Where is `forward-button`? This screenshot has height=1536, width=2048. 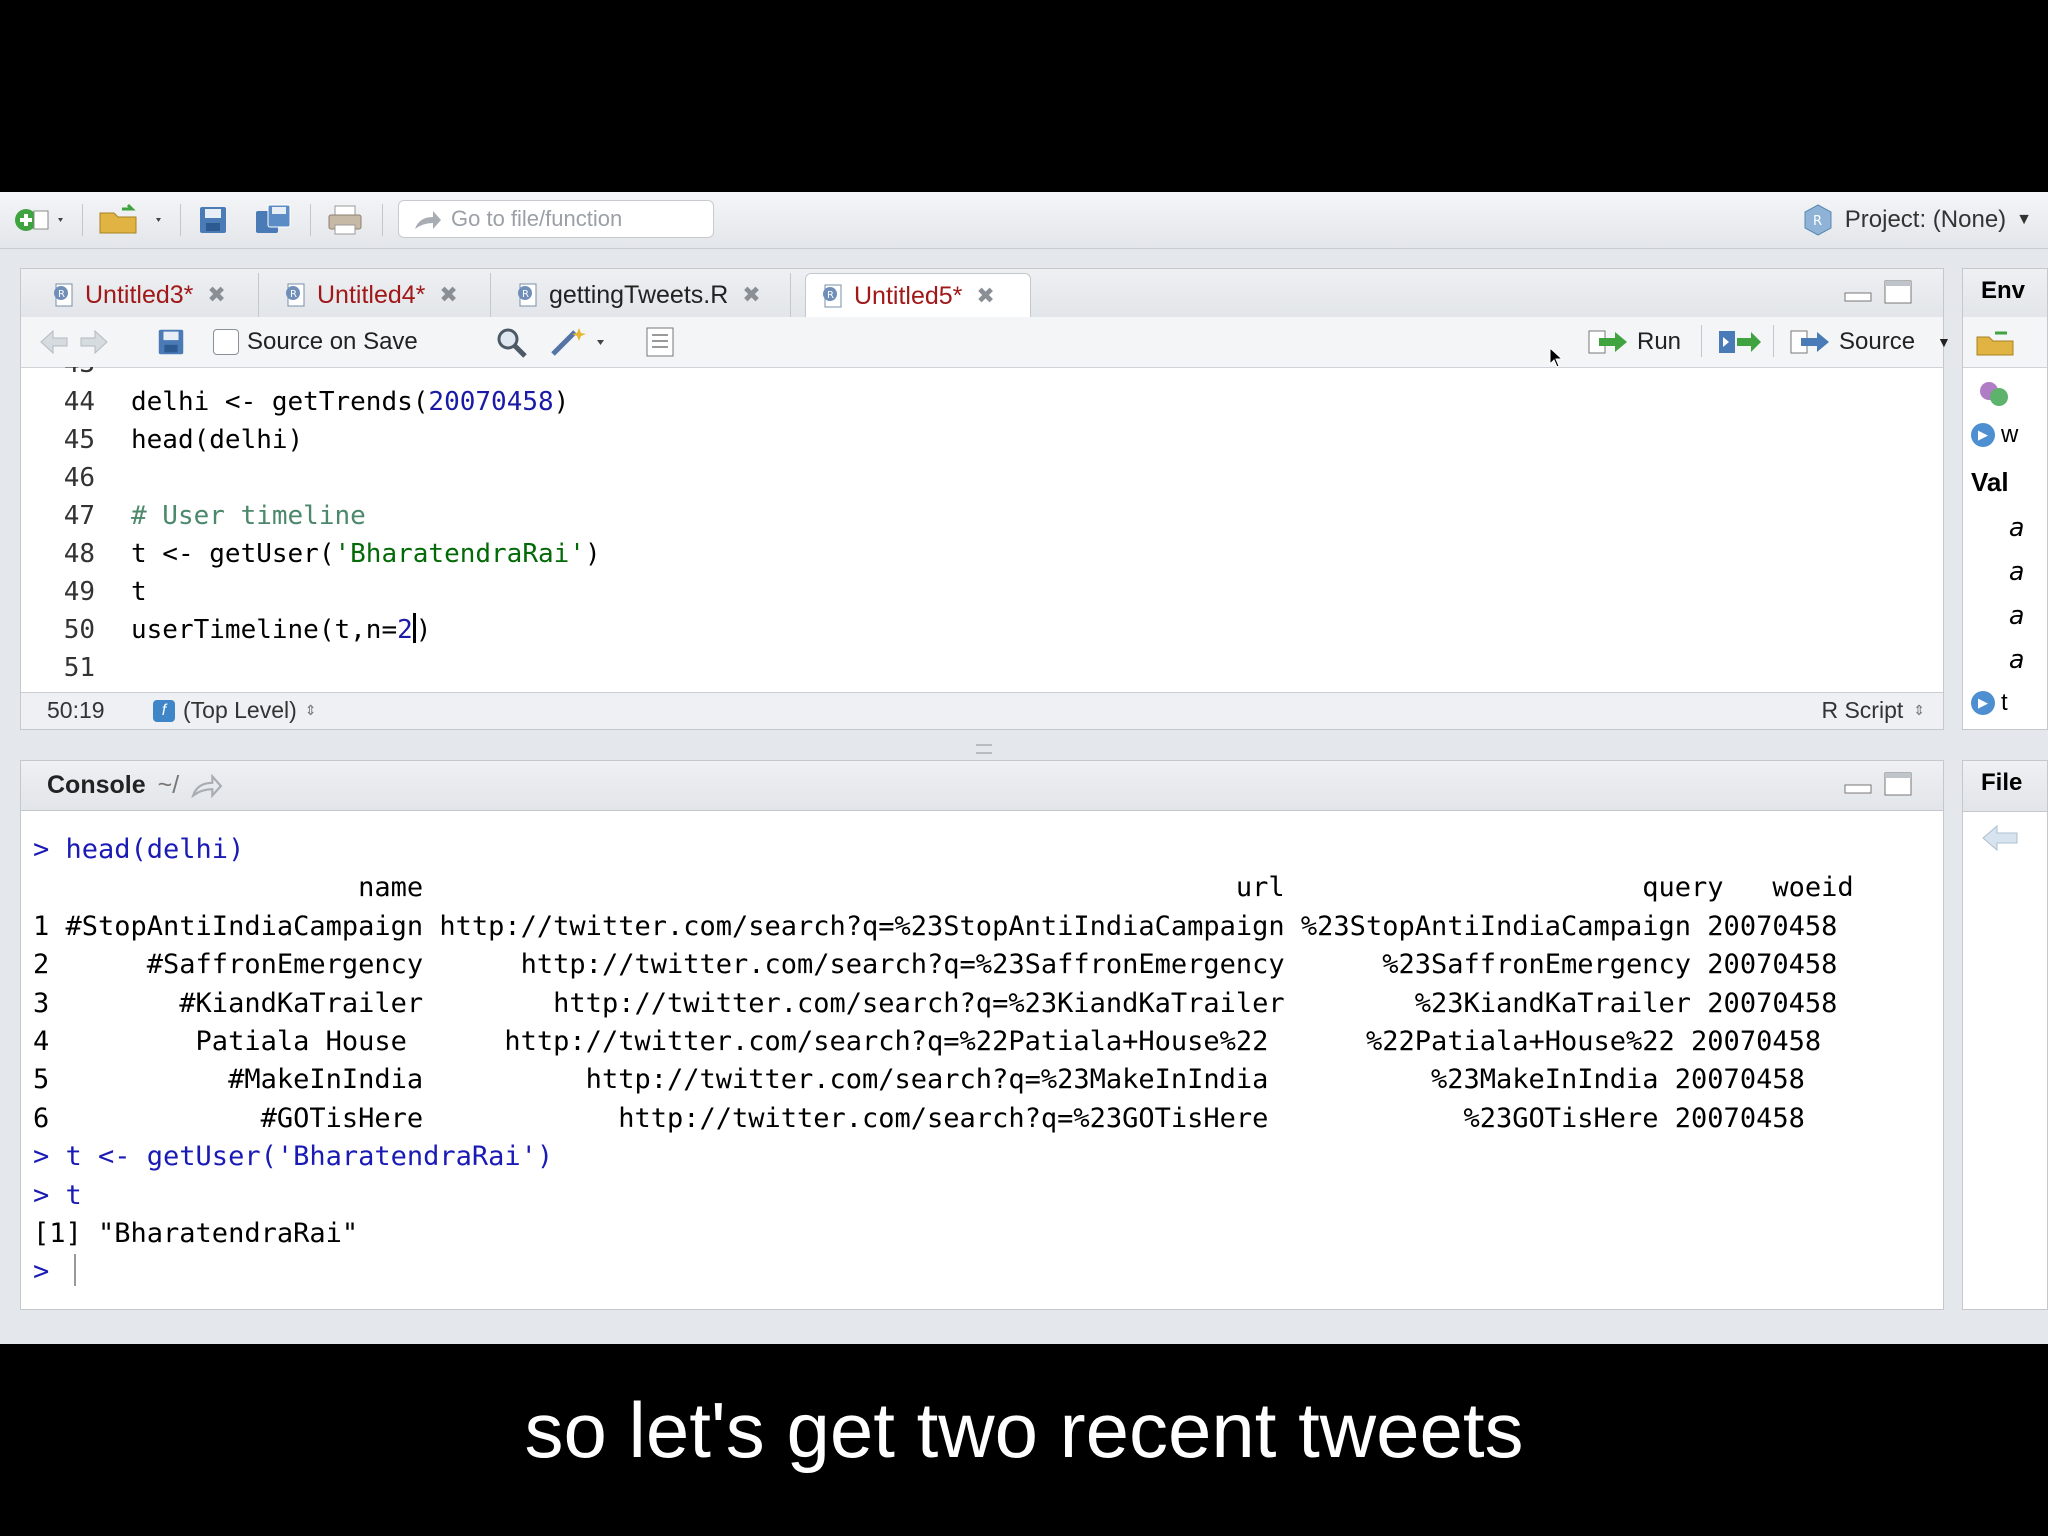
forward-button is located at coordinates (94, 342).